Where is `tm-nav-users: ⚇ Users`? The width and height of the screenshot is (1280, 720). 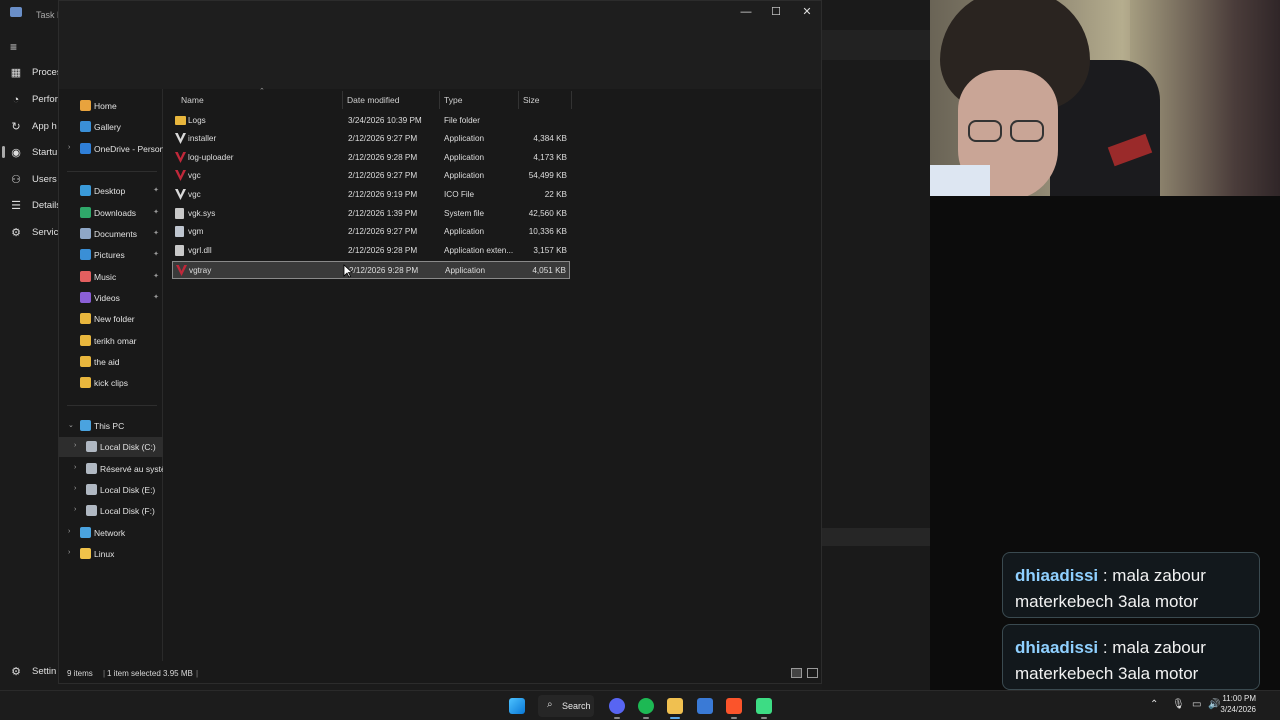 tm-nav-users: ⚇ Users is located at coordinates (30, 180).